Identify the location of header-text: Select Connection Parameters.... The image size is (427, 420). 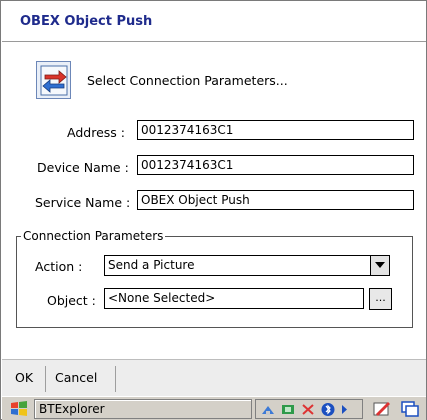
(187, 80).